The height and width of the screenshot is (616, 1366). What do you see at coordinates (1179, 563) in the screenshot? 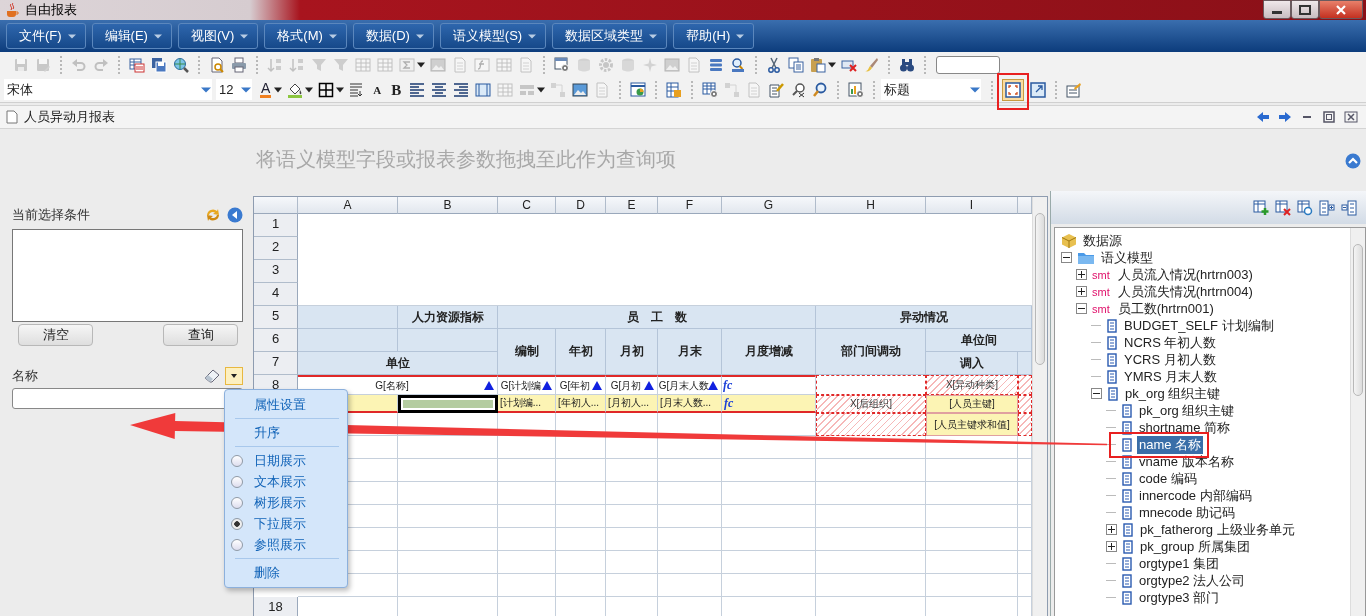
I see `tree-item: orgtype1 集团` at bounding box center [1179, 563].